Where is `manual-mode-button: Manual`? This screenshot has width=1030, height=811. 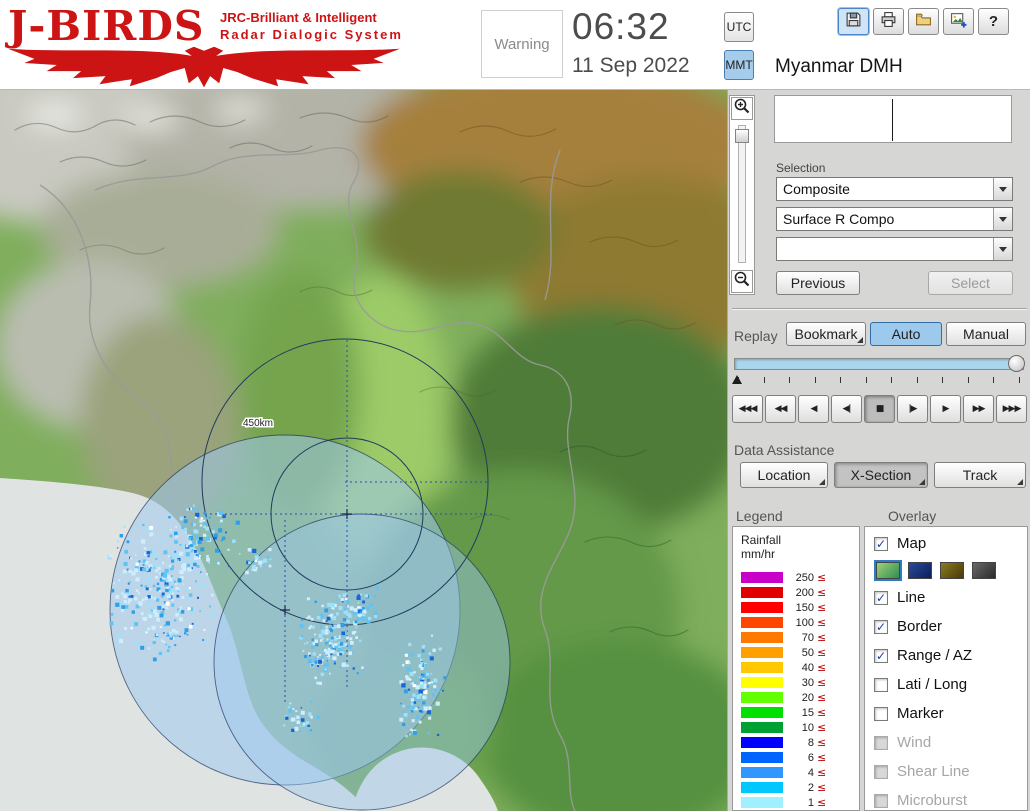 manual-mode-button: Manual is located at coordinates (986, 334).